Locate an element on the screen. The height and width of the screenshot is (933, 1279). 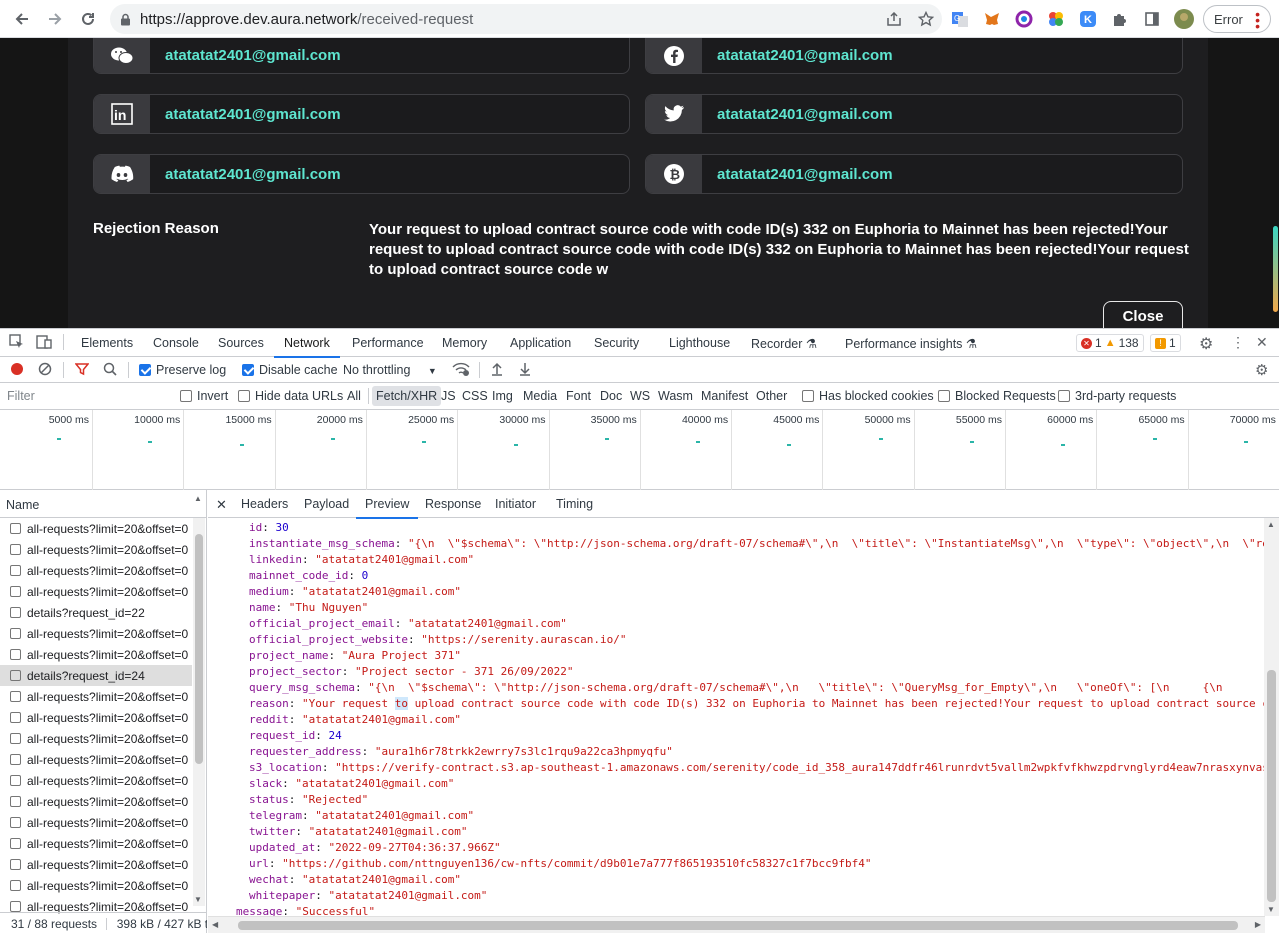
json-property: medium: "atatatat2401@gmail.com" is located at coordinates (355, 592).